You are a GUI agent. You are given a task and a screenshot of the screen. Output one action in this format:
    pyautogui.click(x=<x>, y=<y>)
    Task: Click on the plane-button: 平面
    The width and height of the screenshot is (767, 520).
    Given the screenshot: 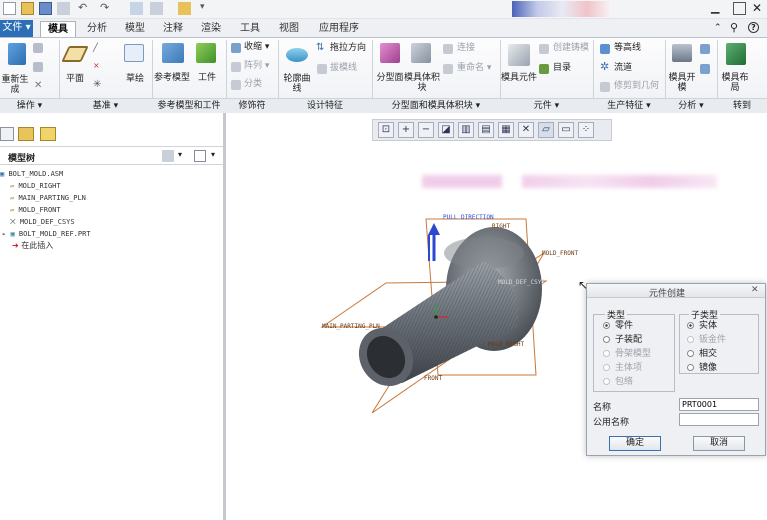 What is the action you would take?
    pyautogui.click(x=75, y=79)
    